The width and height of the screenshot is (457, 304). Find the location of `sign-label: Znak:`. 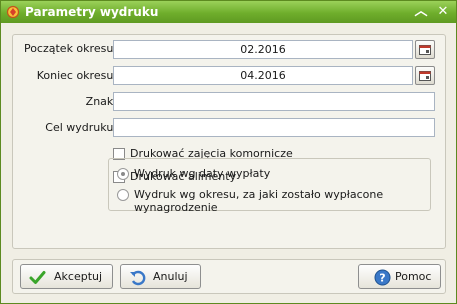

sign-label: Znak: is located at coordinates (101, 101).